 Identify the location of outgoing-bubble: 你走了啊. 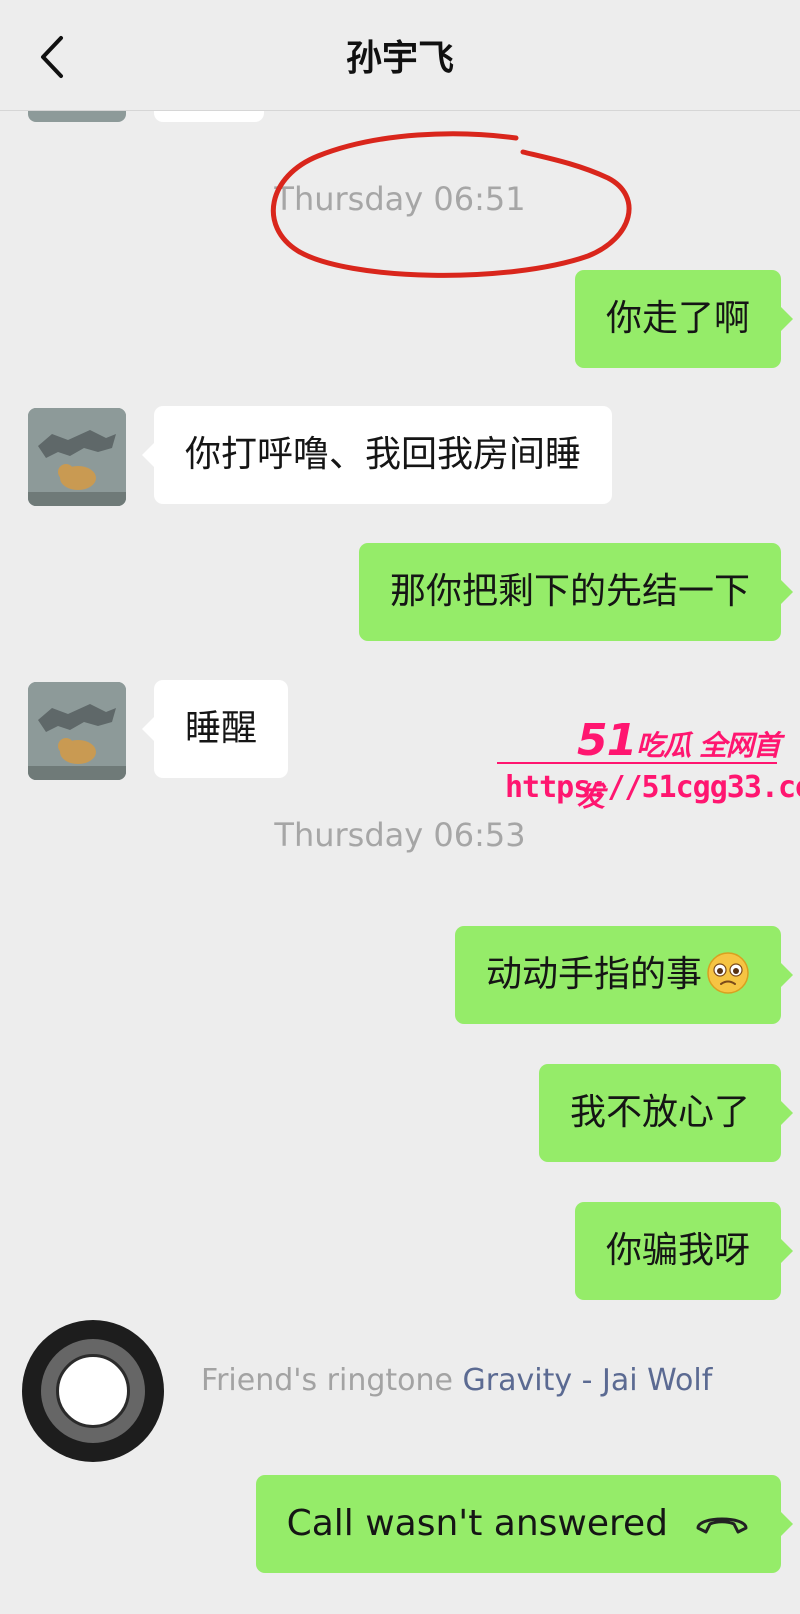
(684, 319).